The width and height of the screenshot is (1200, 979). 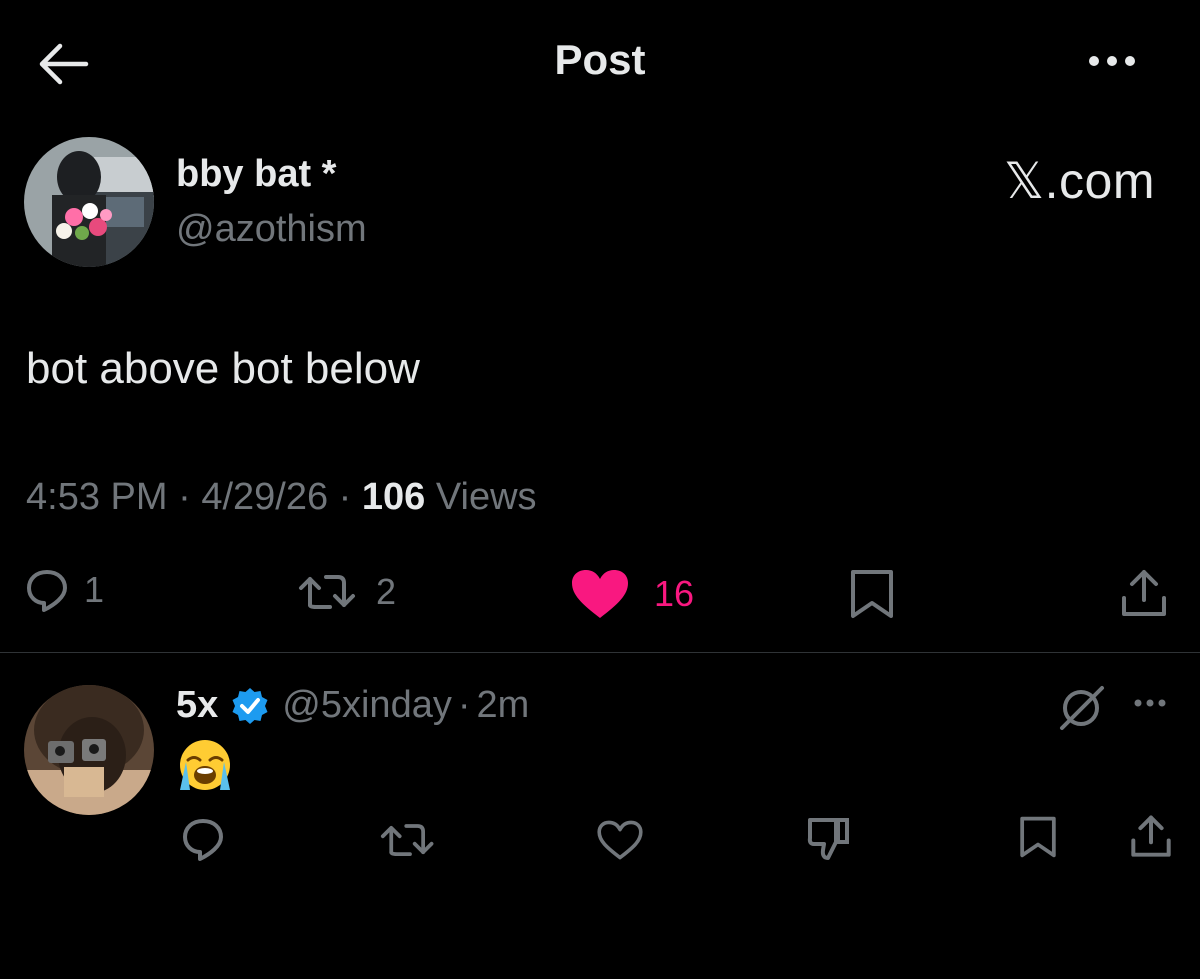 What do you see at coordinates (600, 594) in the screenshot?
I see `heart-filled-icon` at bounding box center [600, 594].